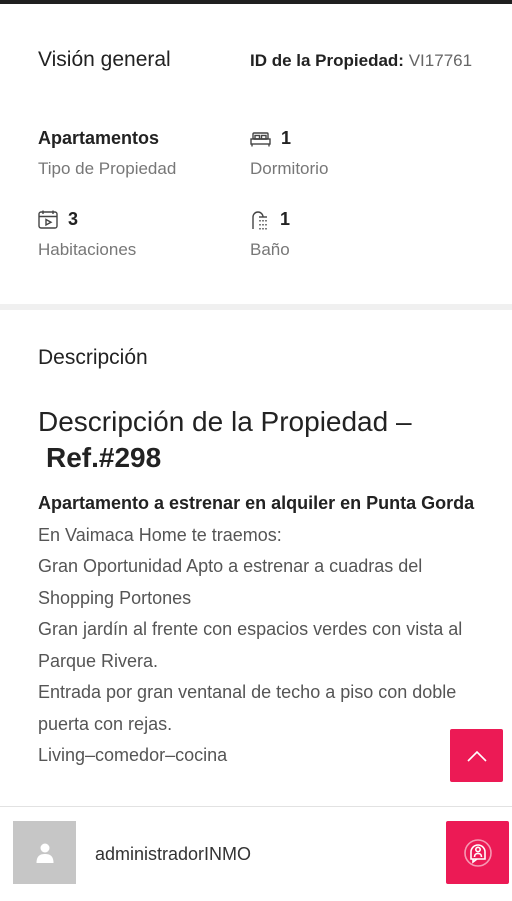  What do you see at coordinates (48, 219) in the screenshot?
I see `rooms-icon` at bounding box center [48, 219].